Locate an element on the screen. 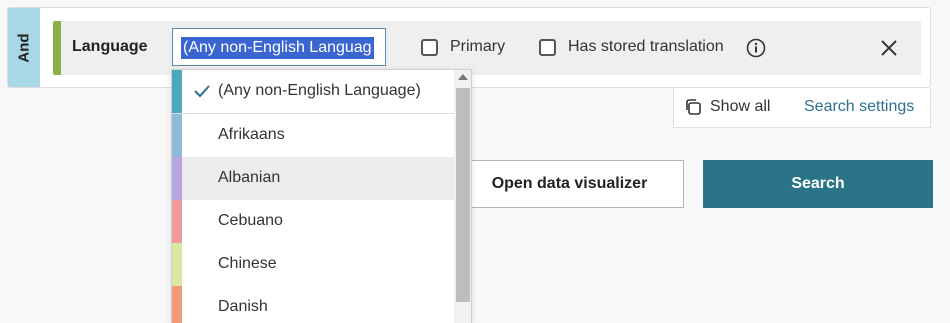 The height and width of the screenshot is (323, 950). dropdown-option: (Any non-English Language) is located at coordinates (313, 92).